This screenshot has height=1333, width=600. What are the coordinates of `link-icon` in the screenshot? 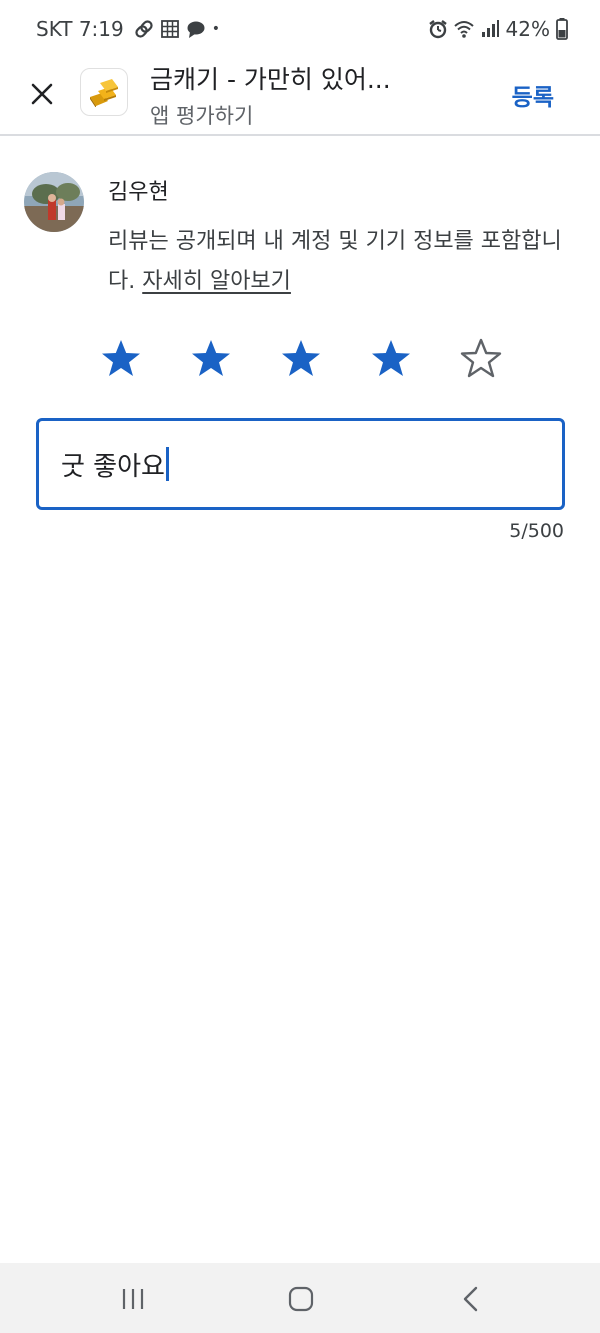 It's located at (144, 29).